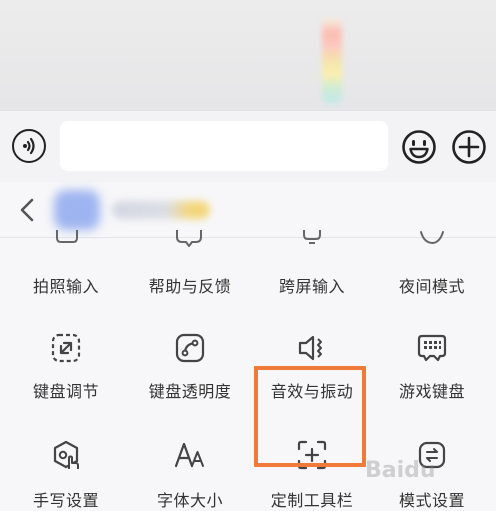 The width and height of the screenshot is (496, 511). I want to click on grid-item-label: 键盘调节, so click(65, 391).